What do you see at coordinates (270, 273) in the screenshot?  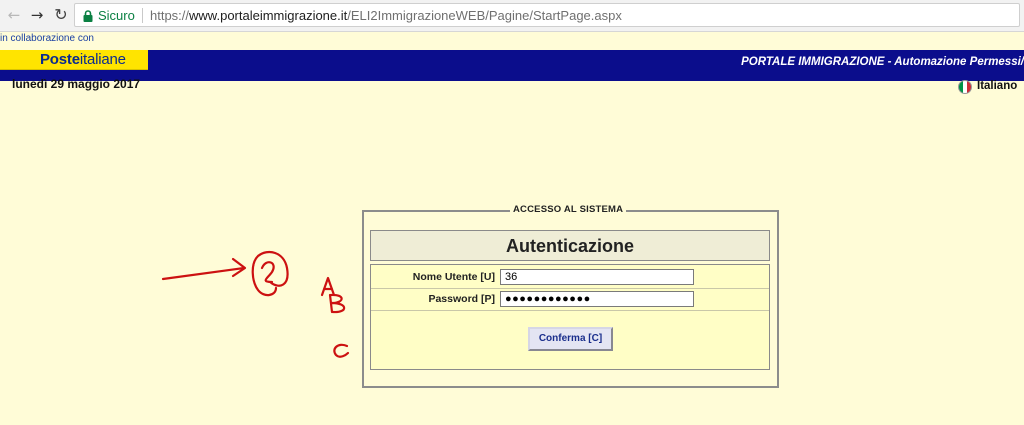 I see `annotation-circled-number` at bounding box center [270, 273].